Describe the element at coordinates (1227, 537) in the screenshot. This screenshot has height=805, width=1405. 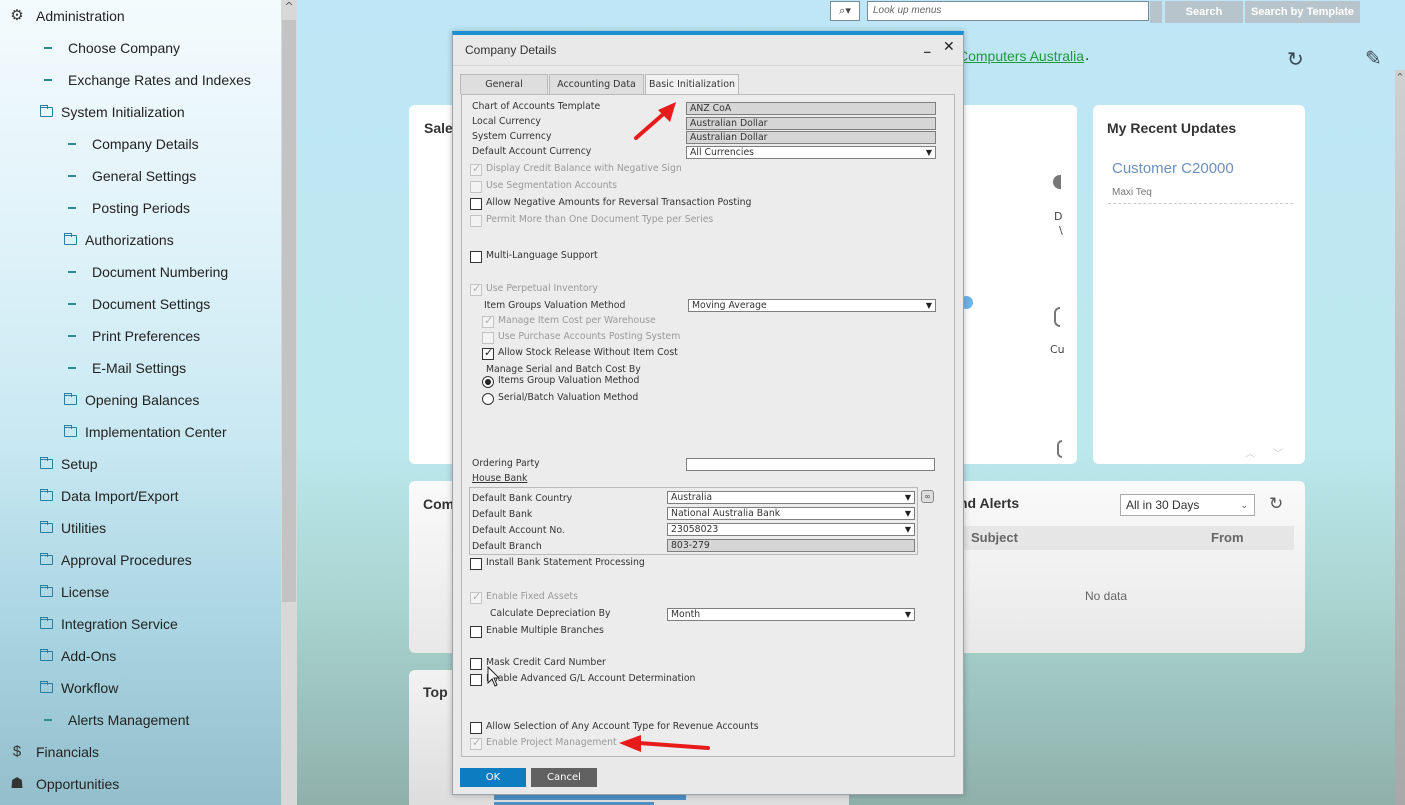
I see `column-header-from: From` at that location.